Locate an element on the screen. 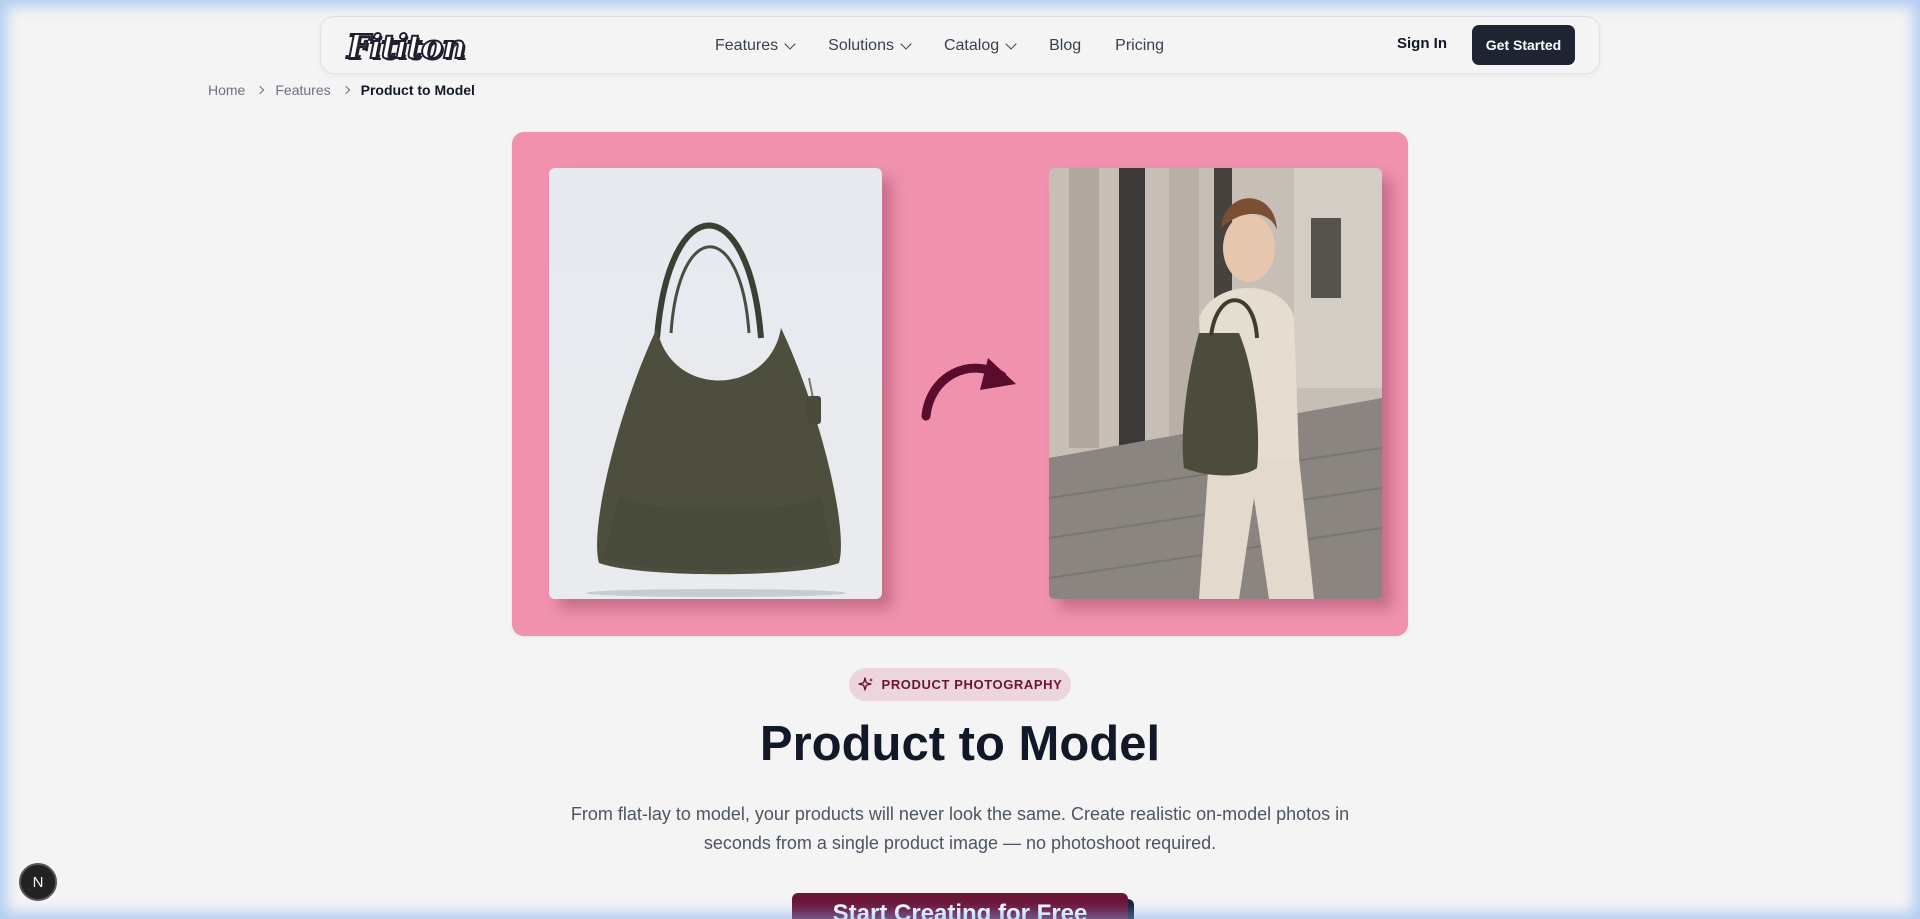 This screenshot has height=919, width=1920. model-photo-illustration is located at coordinates (1215, 383).